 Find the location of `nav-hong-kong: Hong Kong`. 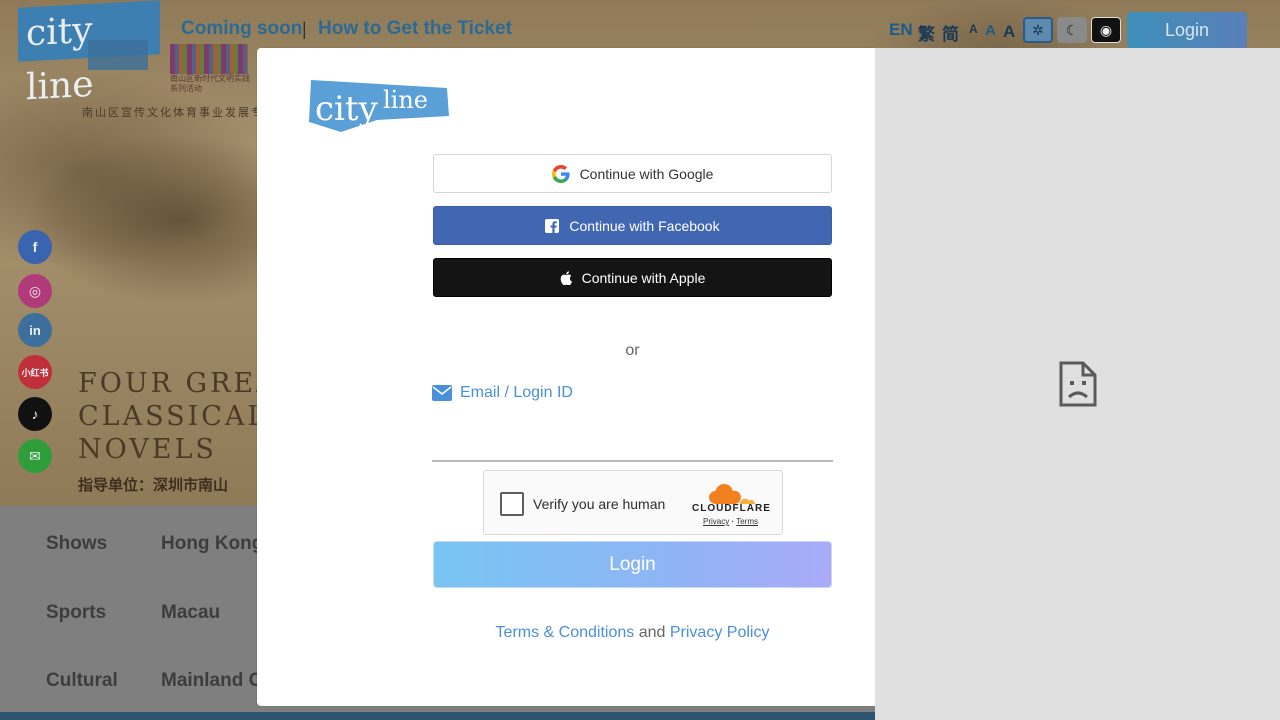

nav-hong-kong: Hong Kong is located at coordinates (212, 544).